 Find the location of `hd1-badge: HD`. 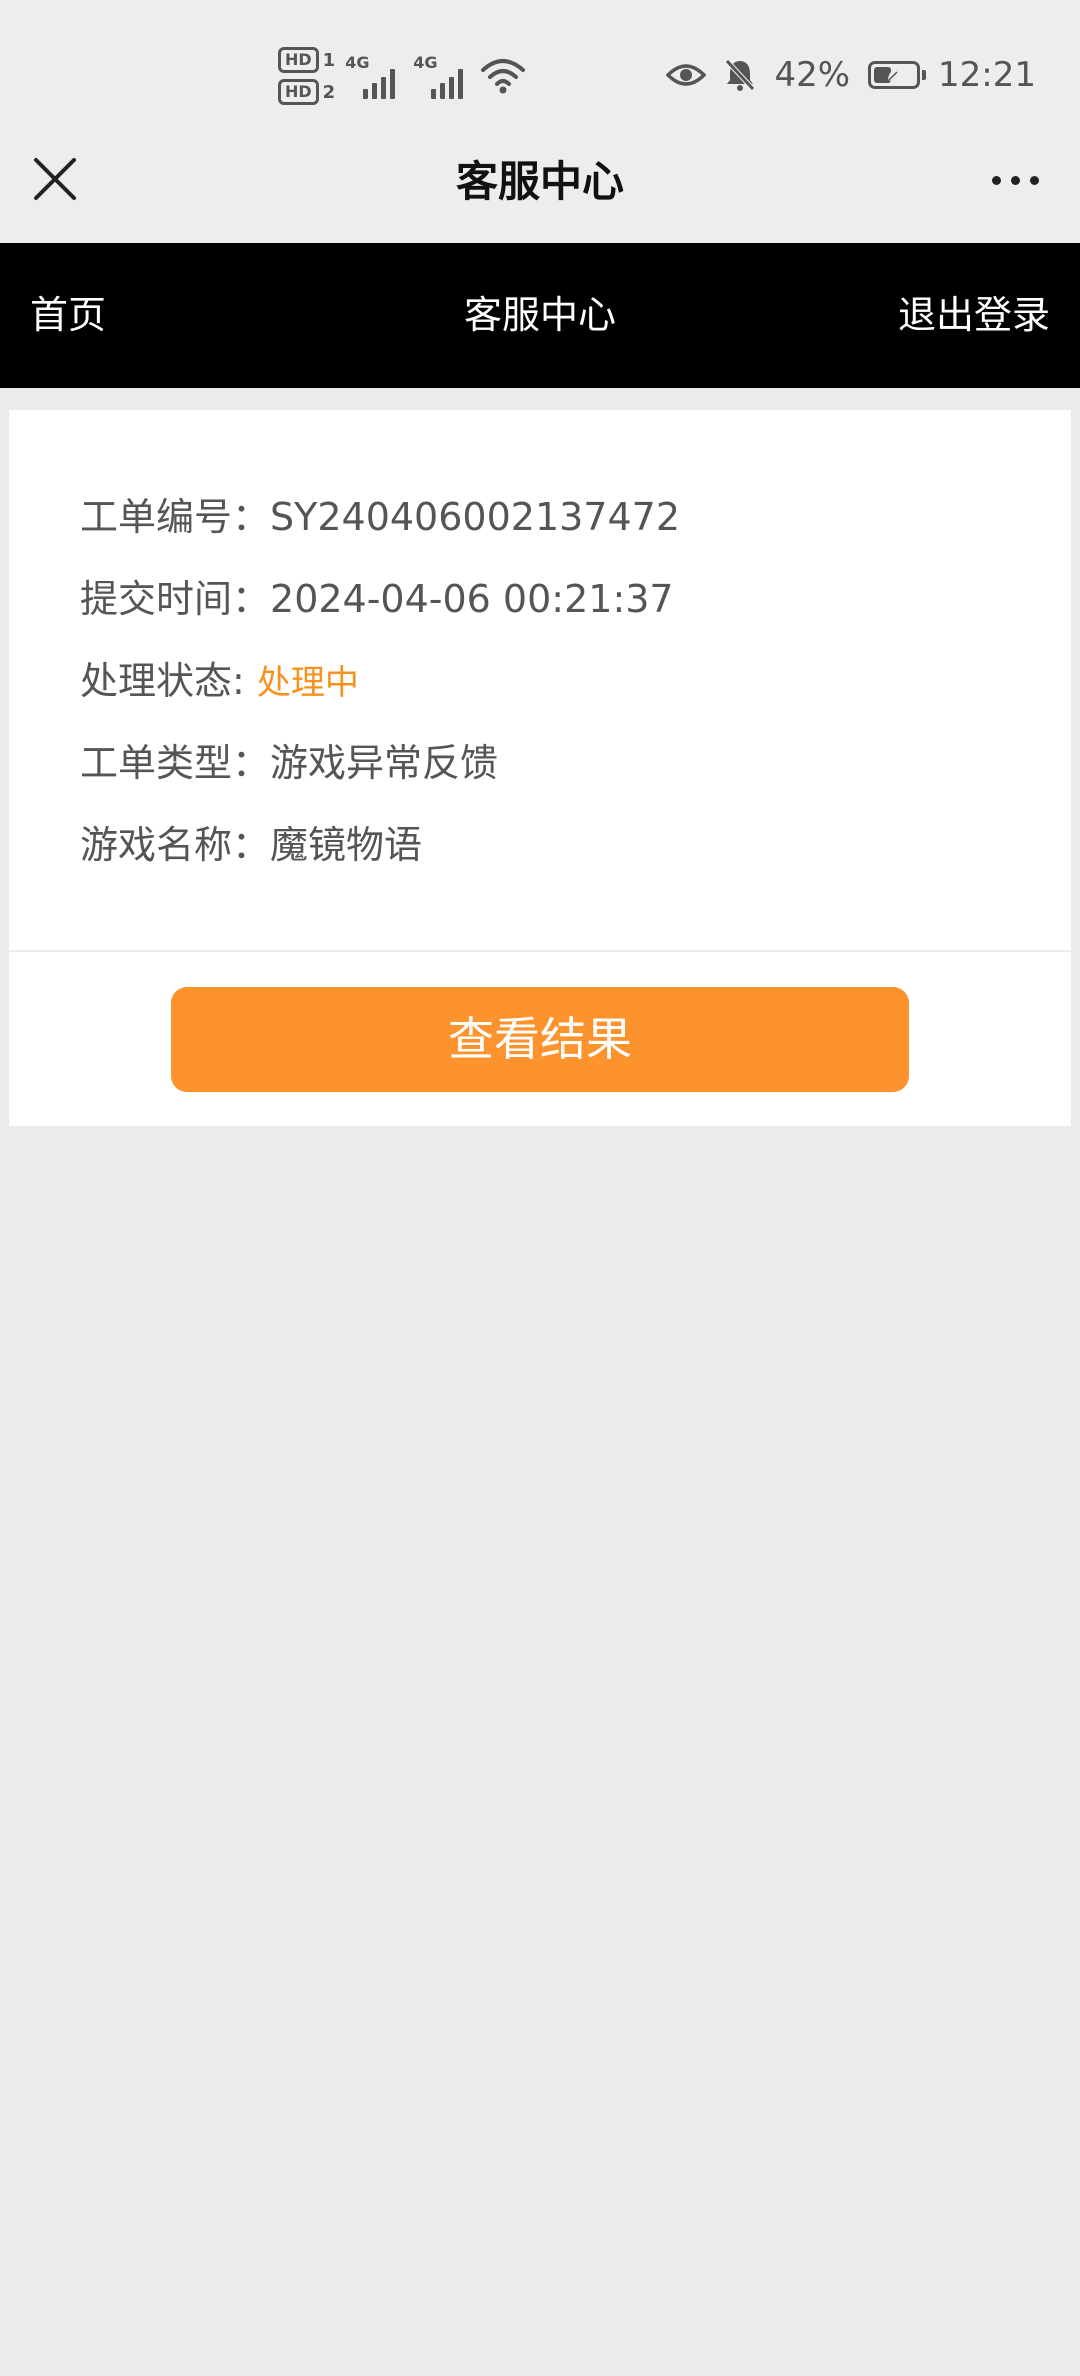

hd1-badge: HD is located at coordinates (298, 60).